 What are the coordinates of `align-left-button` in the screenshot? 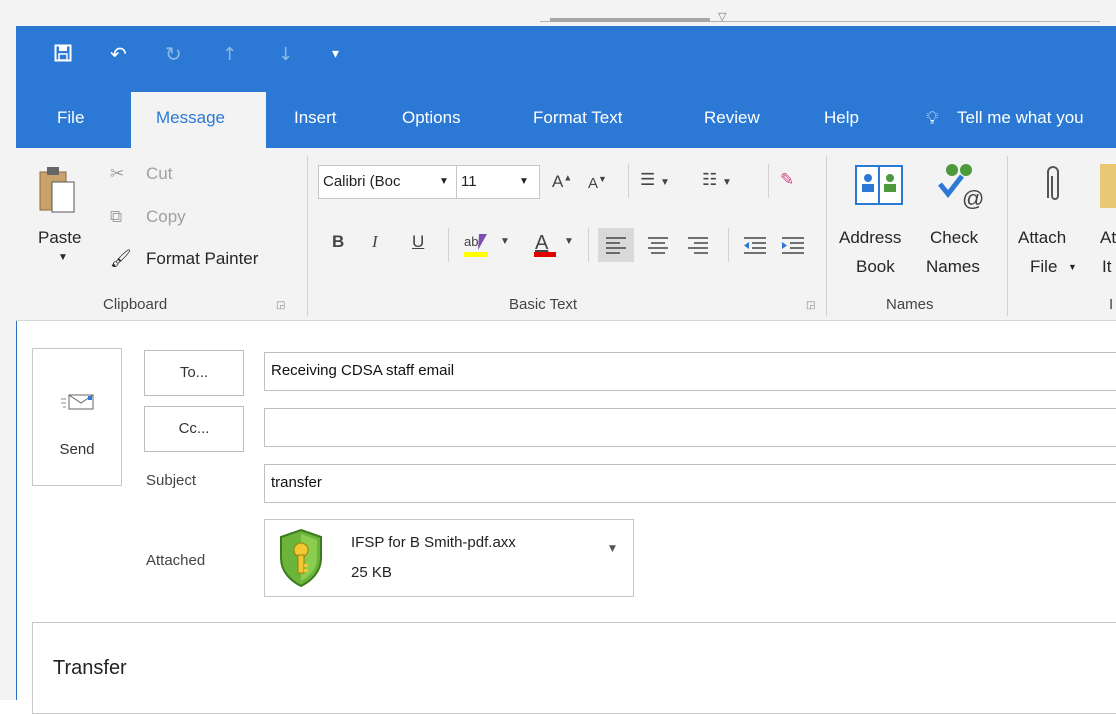 It's located at (616, 245).